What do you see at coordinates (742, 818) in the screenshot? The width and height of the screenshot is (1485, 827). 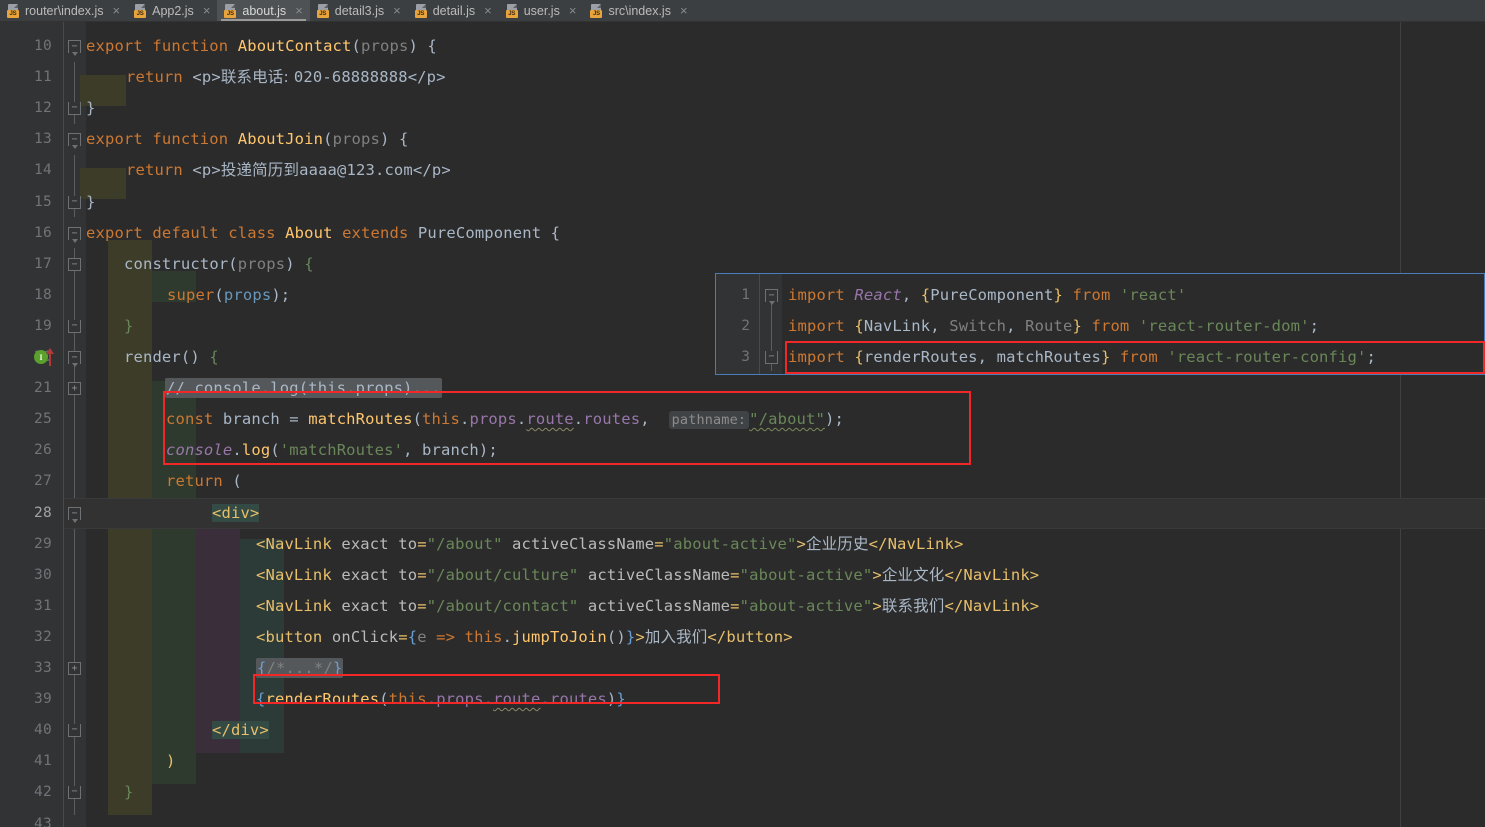 I see `code-line: 43` at bounding box center [742, 818].